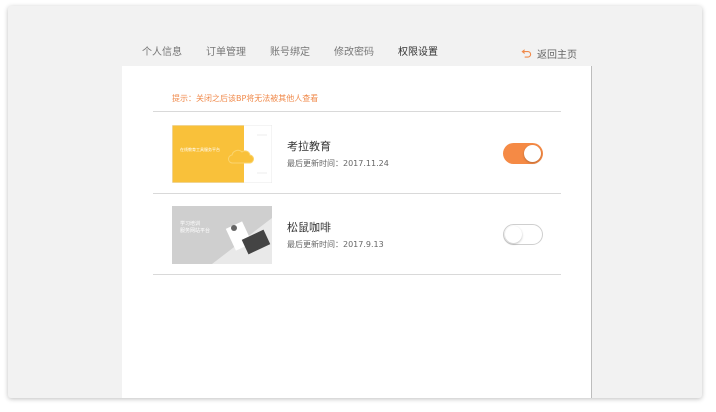 This screenshot has width=716, height=412. Describe the element at coordinates (309, 146) in the screenshot. I see `item-title: 考拉教育` at that location.